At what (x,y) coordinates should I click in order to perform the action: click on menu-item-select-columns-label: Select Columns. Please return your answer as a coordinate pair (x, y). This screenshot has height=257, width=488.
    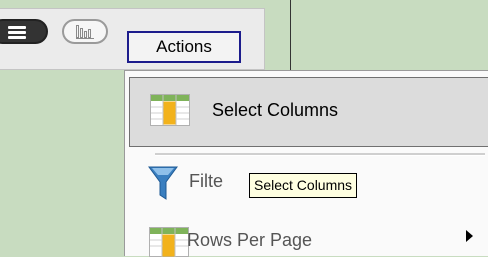
    Looking at the image, I should click on (275, 110).